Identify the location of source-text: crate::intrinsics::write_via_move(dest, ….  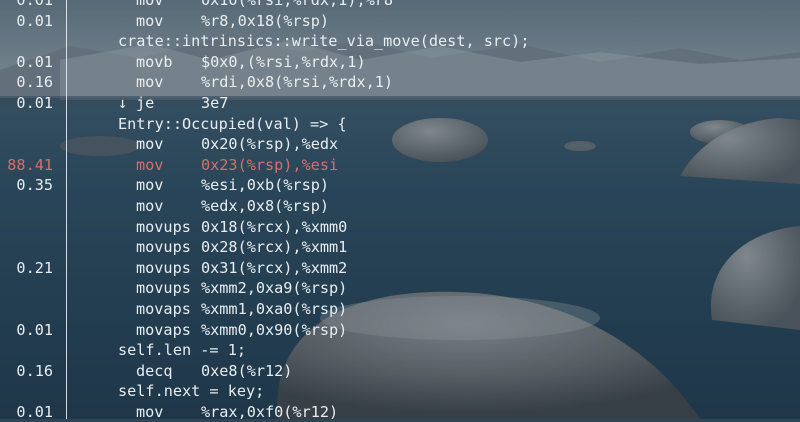
(324, 41).